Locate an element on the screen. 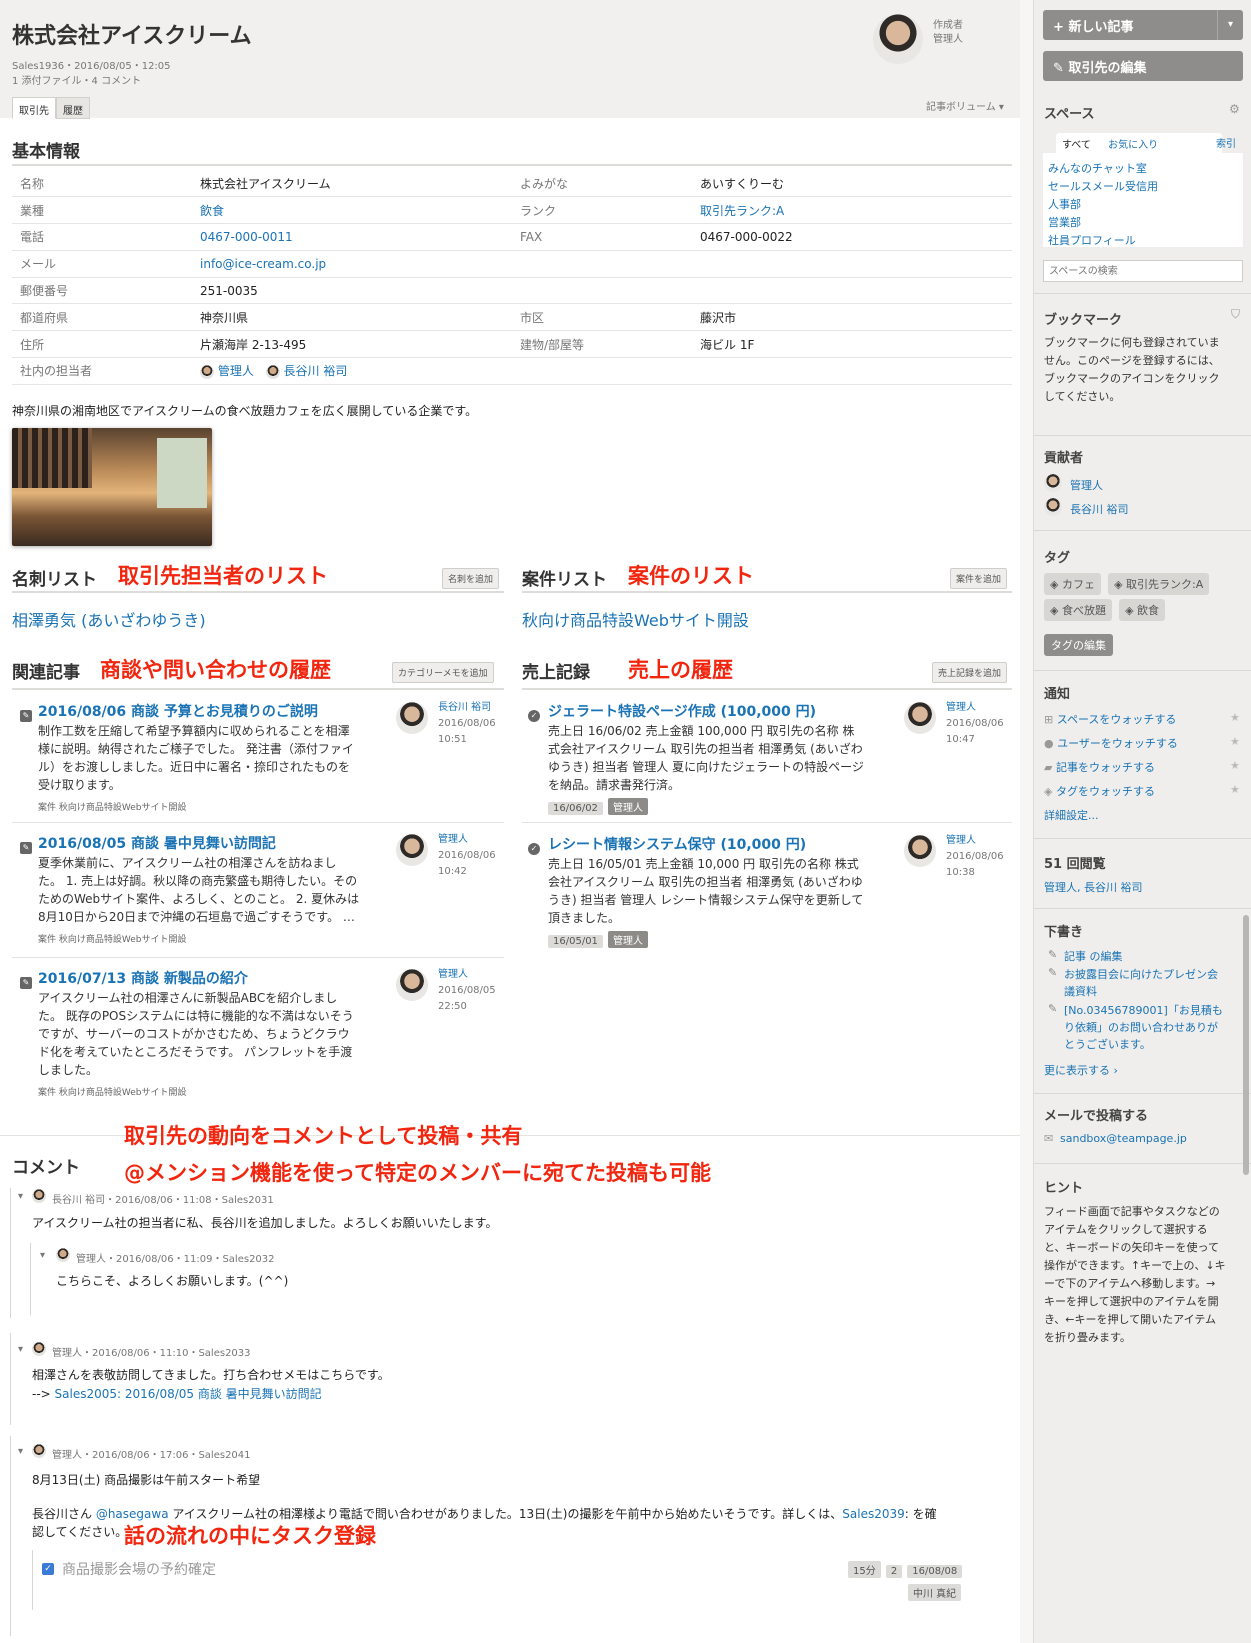 The image size is (1251, 1643). draft-link: 記事 の編集 is located at coordinates (1093, 956).